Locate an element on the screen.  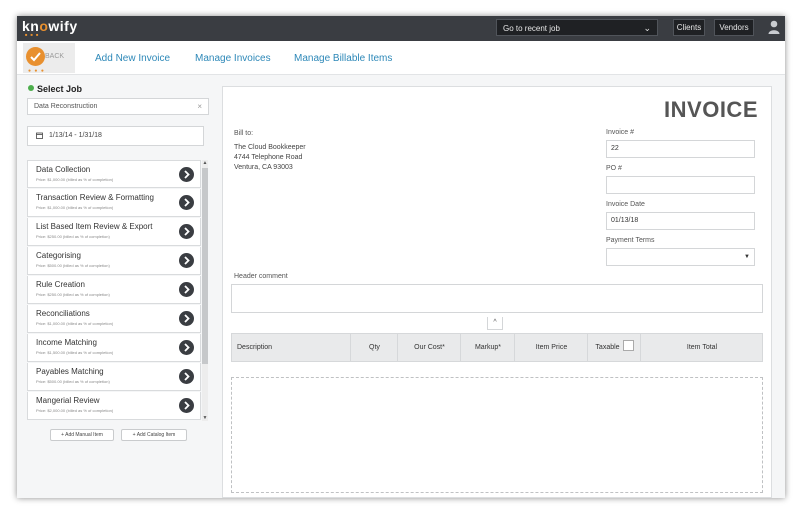
recent-job-placeholder: Go to recent job is located at coordinates (531, 28).